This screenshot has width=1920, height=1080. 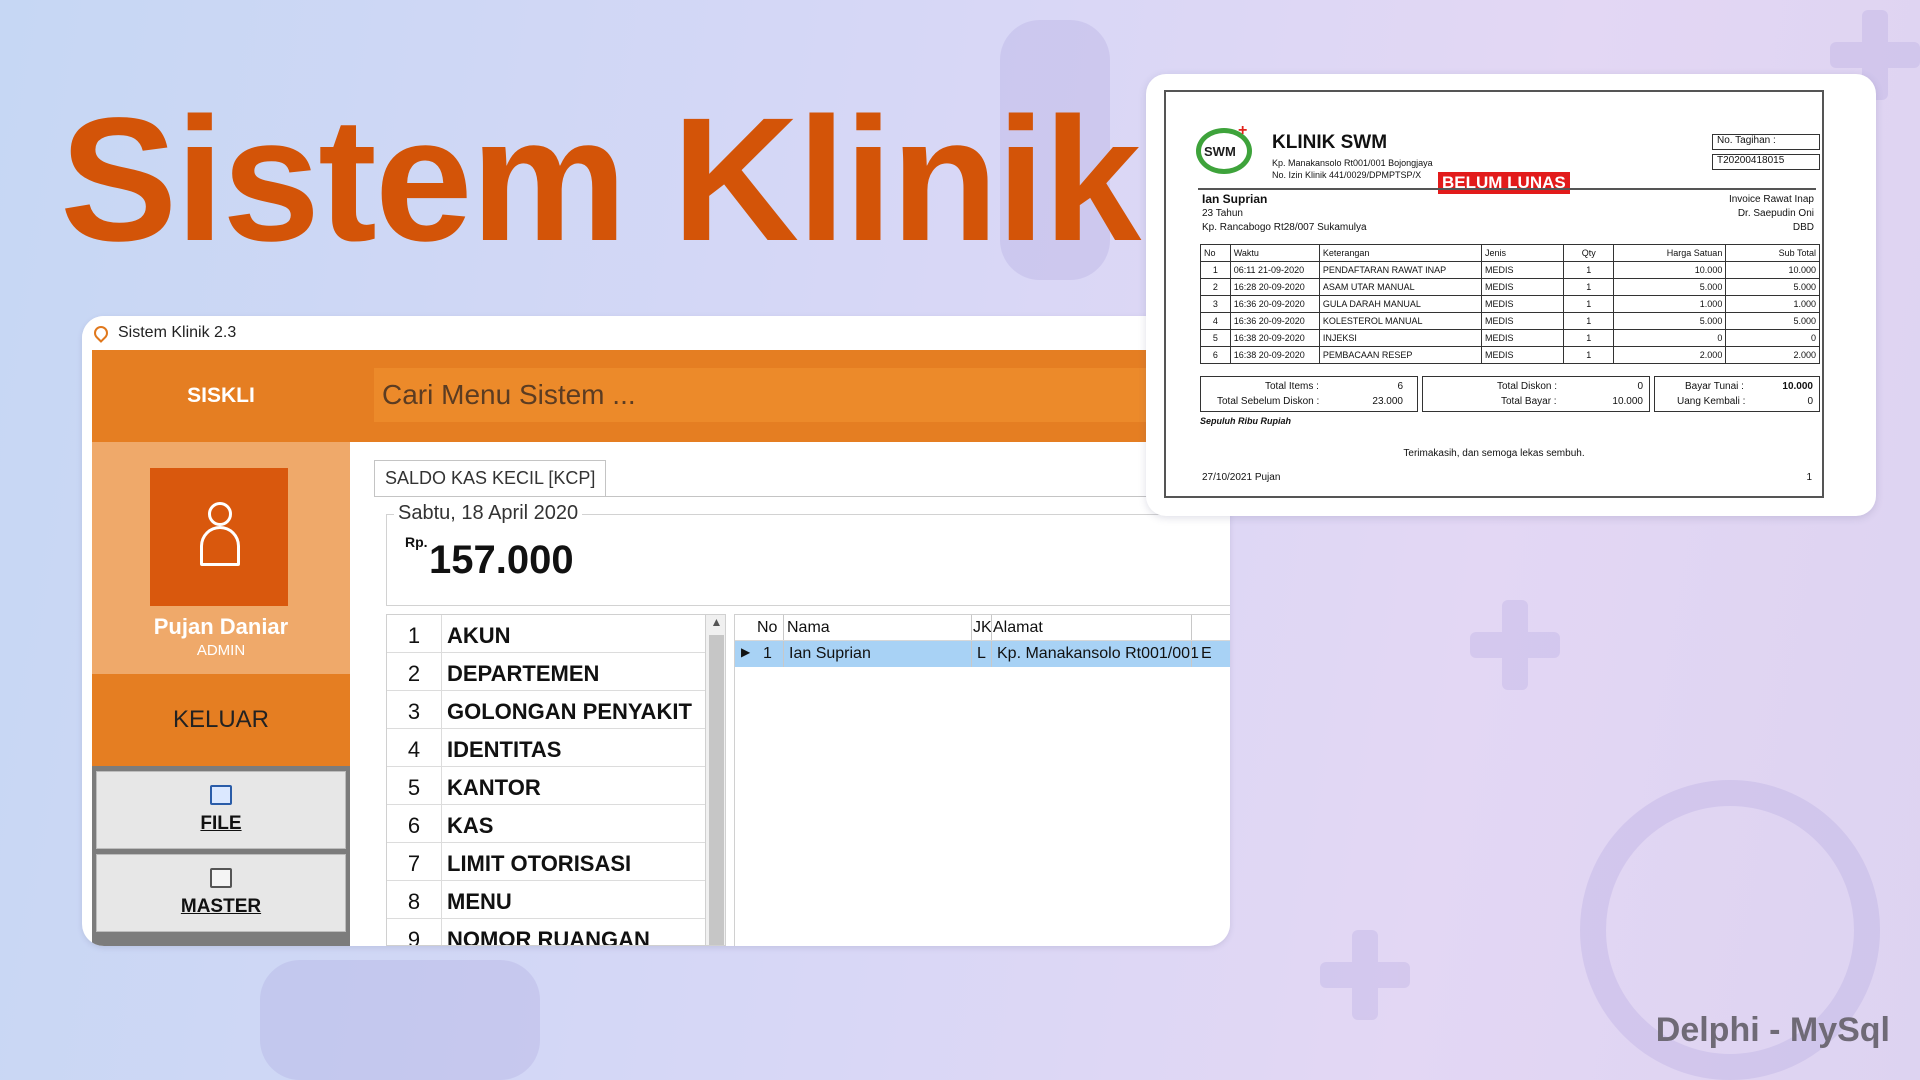 What do you see at coordinates (1772, 253) in the screenshot?
I see `col-header: Sub Total` at bounding box center [1772, 253].